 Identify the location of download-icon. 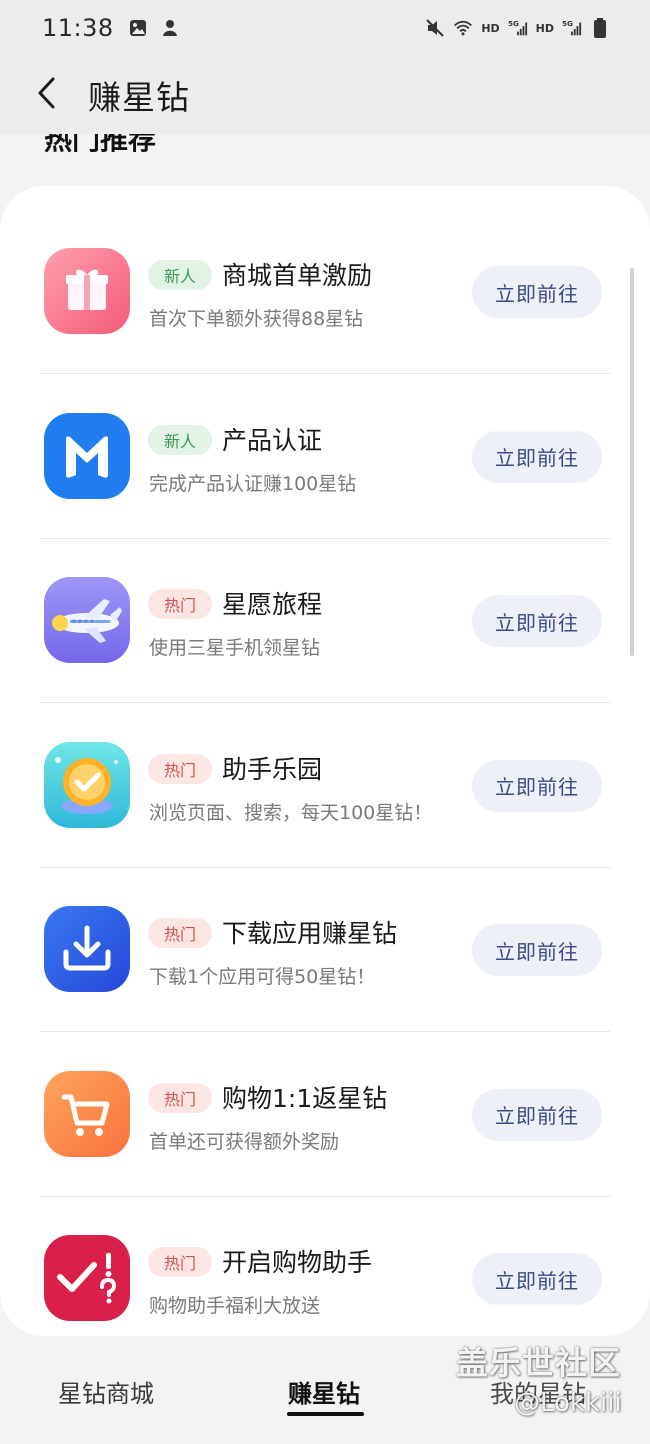
(87, 949).